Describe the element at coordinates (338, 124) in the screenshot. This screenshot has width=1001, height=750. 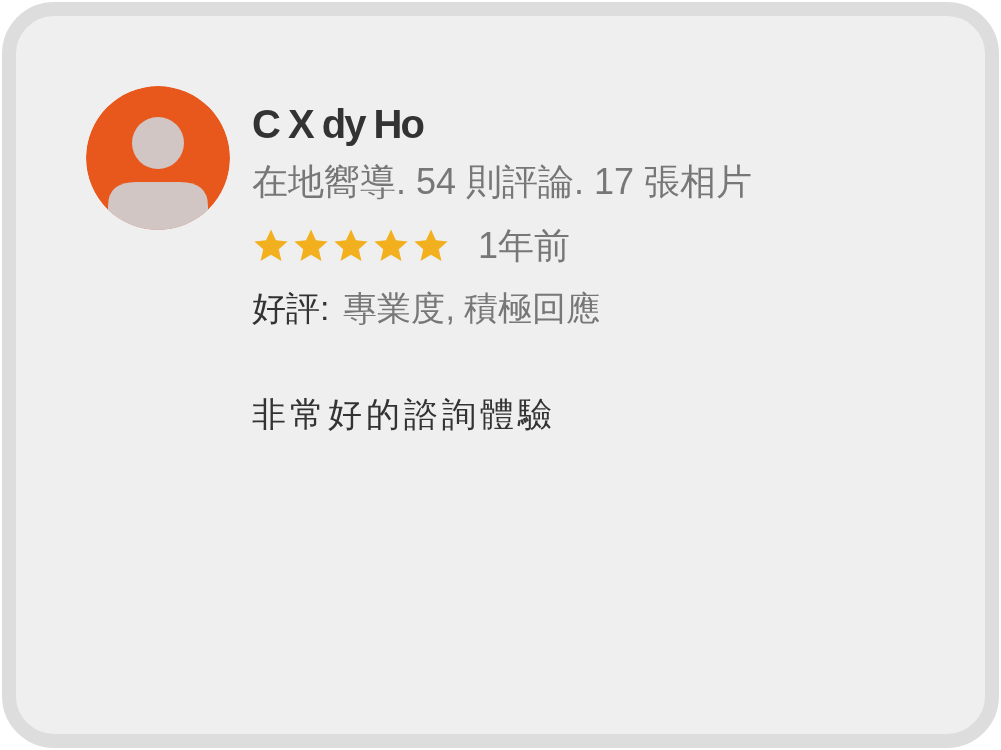
I see `reviewer-name: C X dy Ho` at that location.